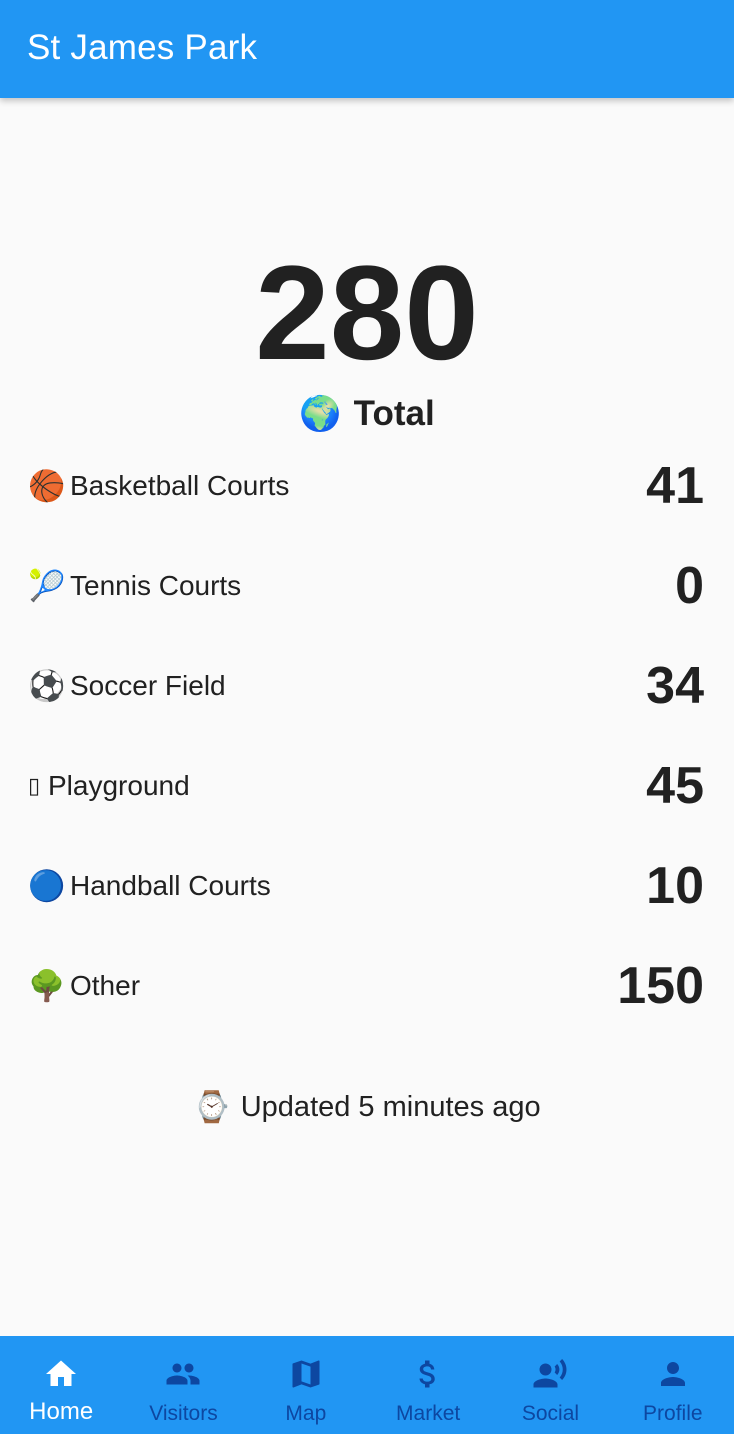  I want to click on nav-item-map: Map, so click(306, 1385).